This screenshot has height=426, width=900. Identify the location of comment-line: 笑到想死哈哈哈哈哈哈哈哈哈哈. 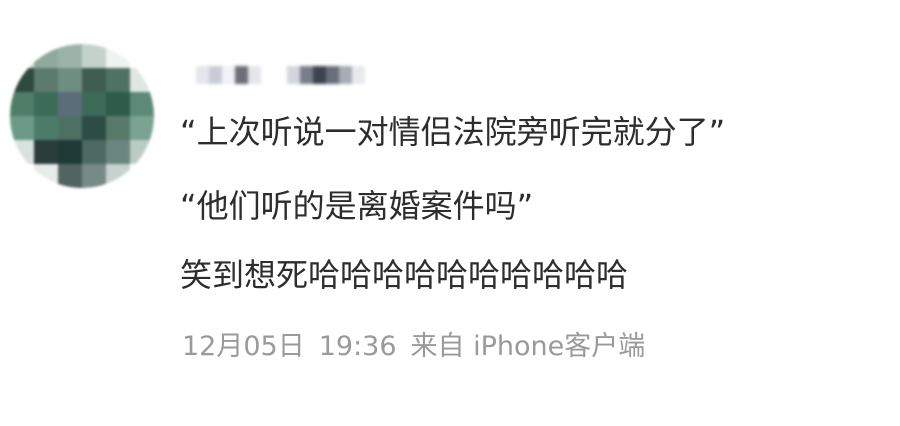
(404, 275).